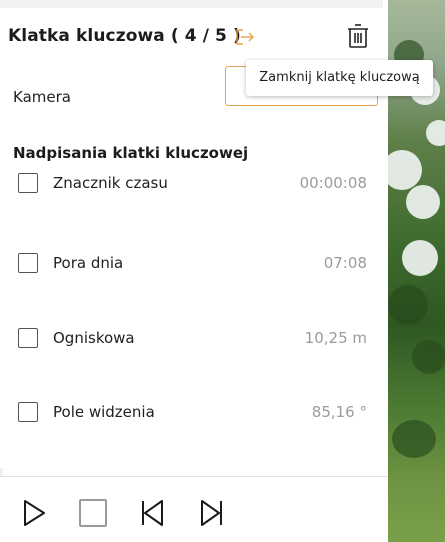  Describe the element at coordinates (124, 36) in the screenshot. I see `keyframe-title: Klatka kluczowa ( 4 / 5 )` at that location.